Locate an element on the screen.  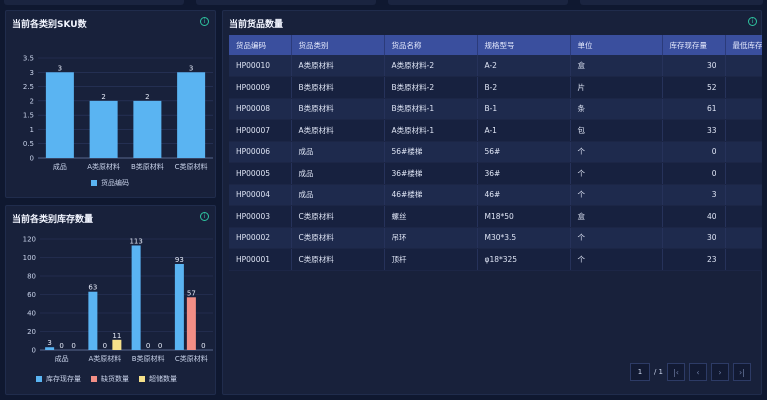
y-tick-label: 3.5 is located at coordinates (28, 59).